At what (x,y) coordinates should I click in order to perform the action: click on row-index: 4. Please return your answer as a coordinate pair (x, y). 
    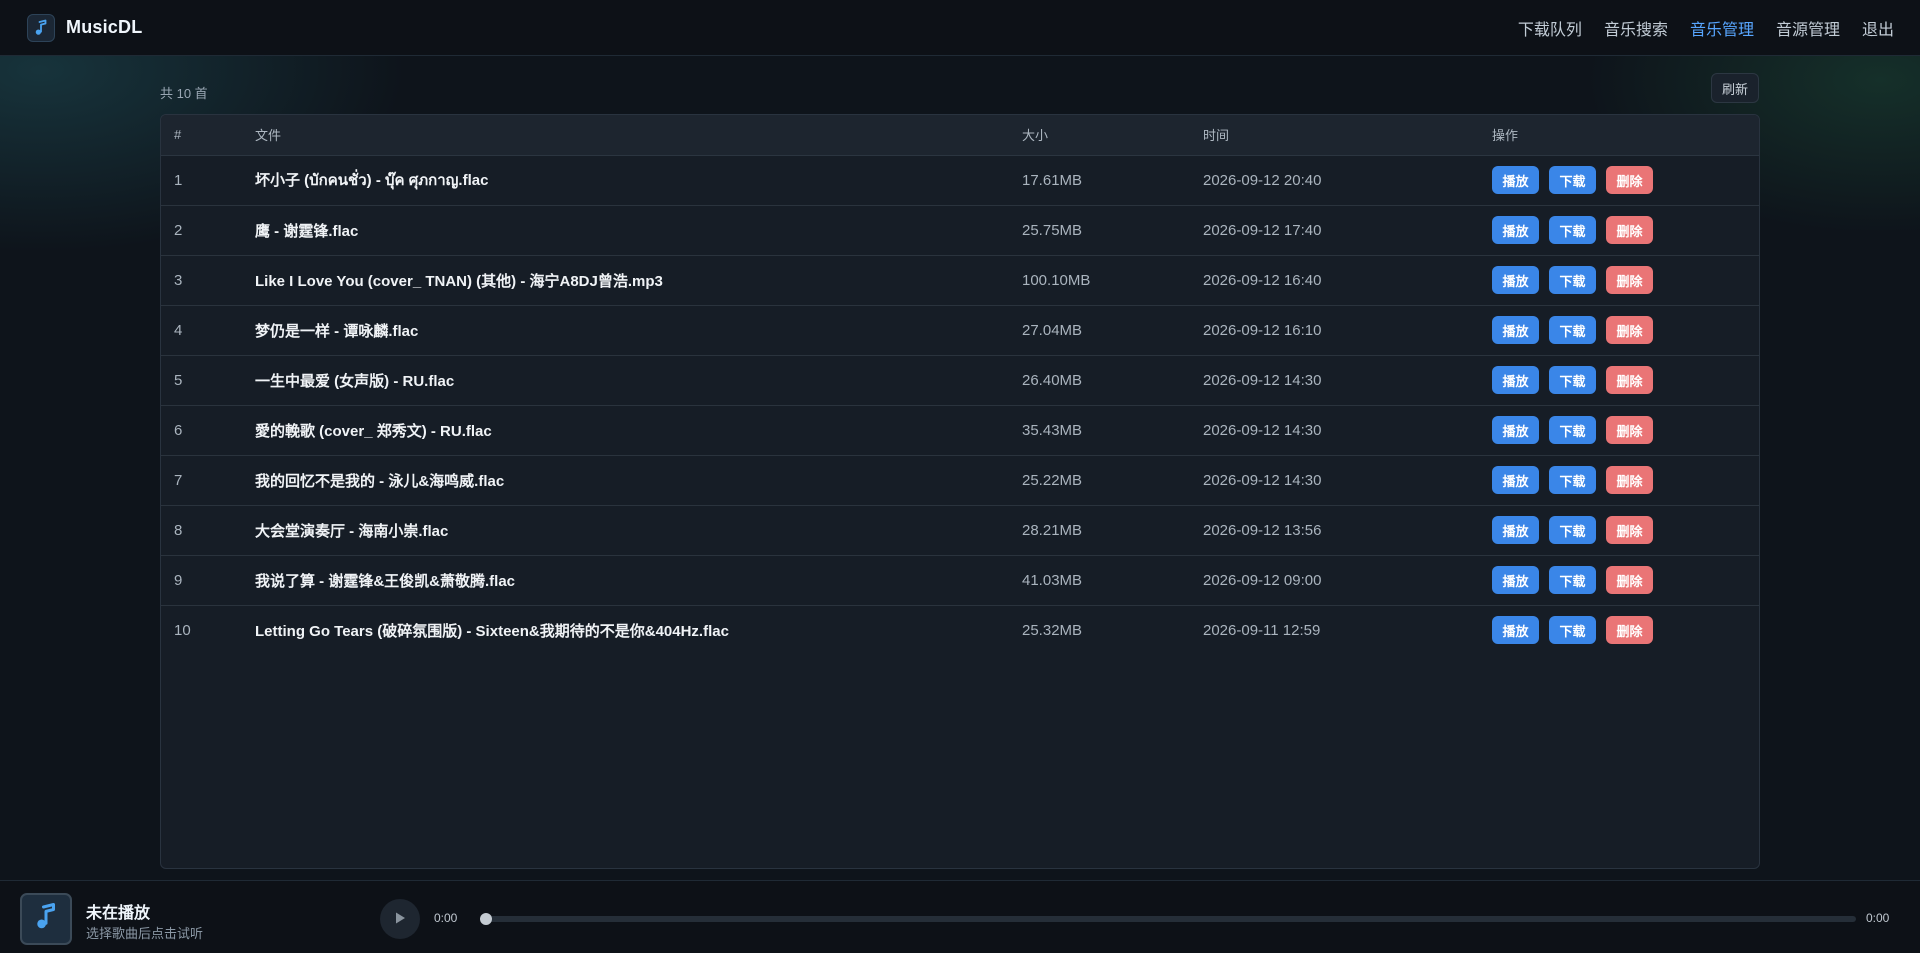
    Looking at the image, I should click on (208, 330).